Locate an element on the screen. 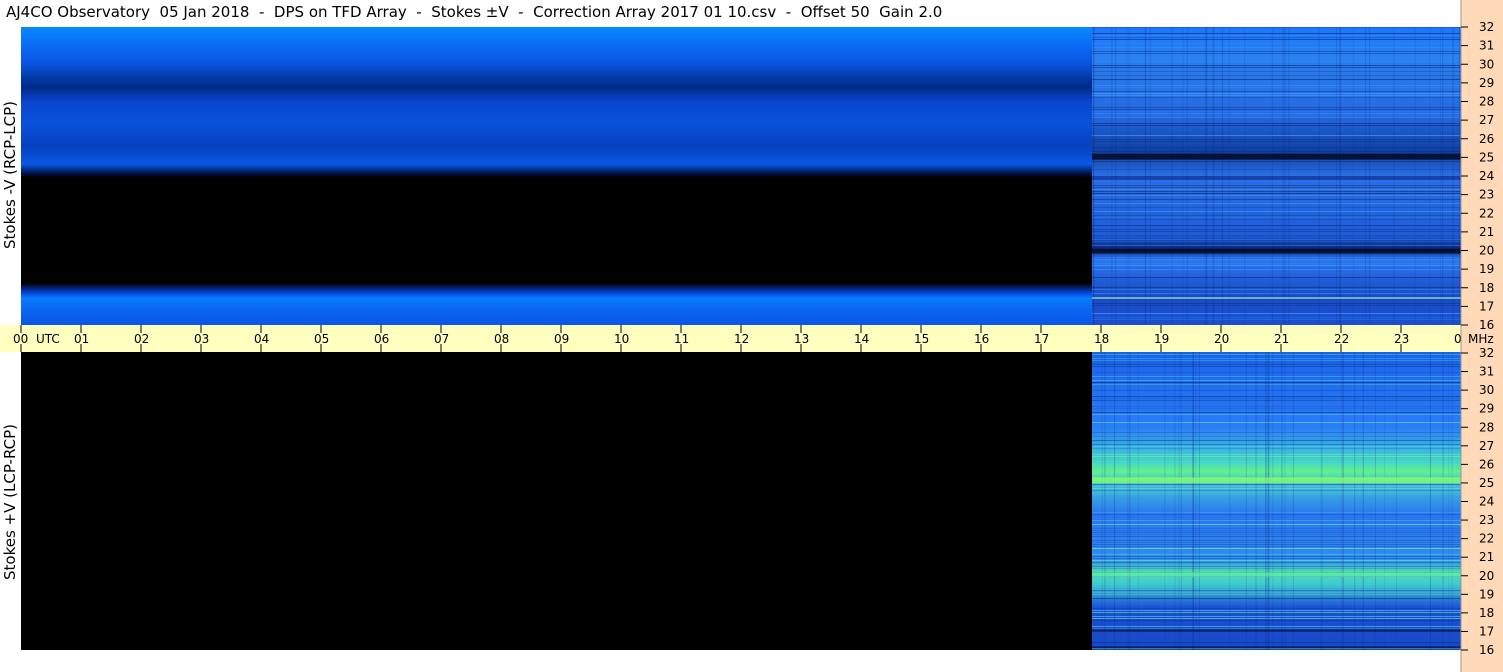 The width and height of the screenshot is (1503, 672). utc-tick-label: 10 is located at coordinates (621, 339).